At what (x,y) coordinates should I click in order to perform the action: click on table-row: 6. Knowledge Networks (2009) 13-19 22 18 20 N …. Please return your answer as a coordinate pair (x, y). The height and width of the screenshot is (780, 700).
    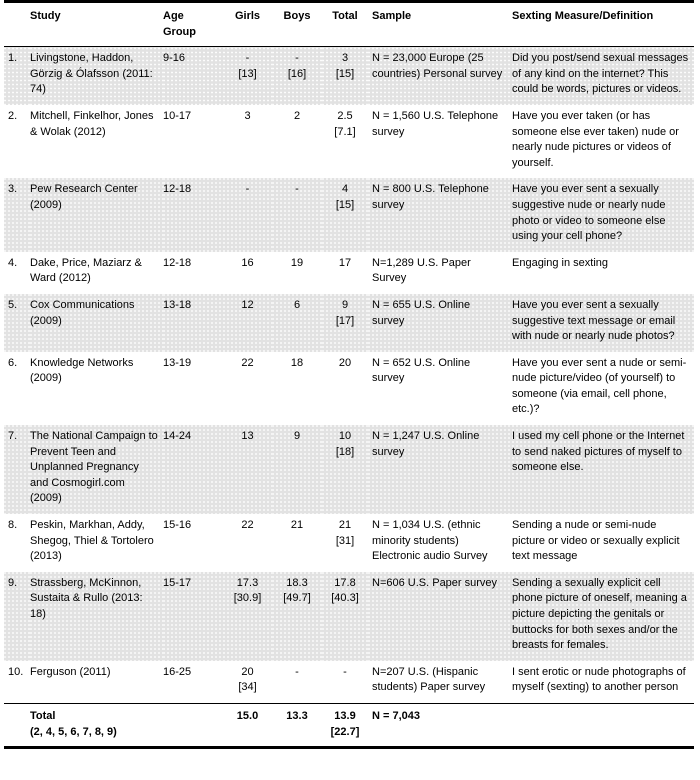
    Looking at the image, I should click on (349, 388).